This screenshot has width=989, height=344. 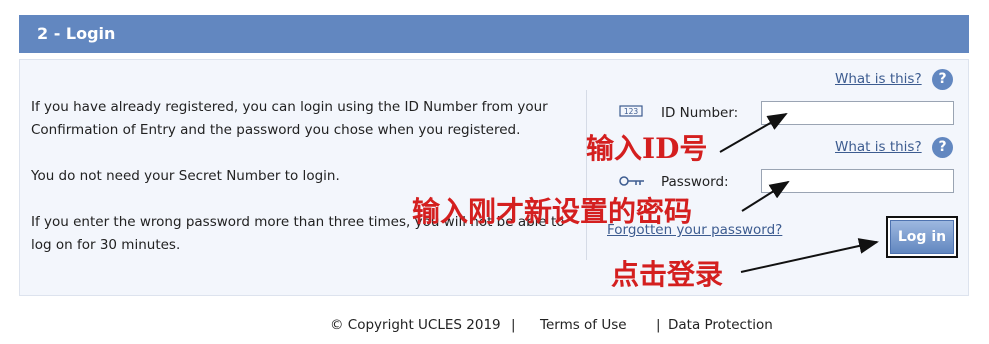 I want to click on arrow-to-login-button, so click(x=809, y=255).